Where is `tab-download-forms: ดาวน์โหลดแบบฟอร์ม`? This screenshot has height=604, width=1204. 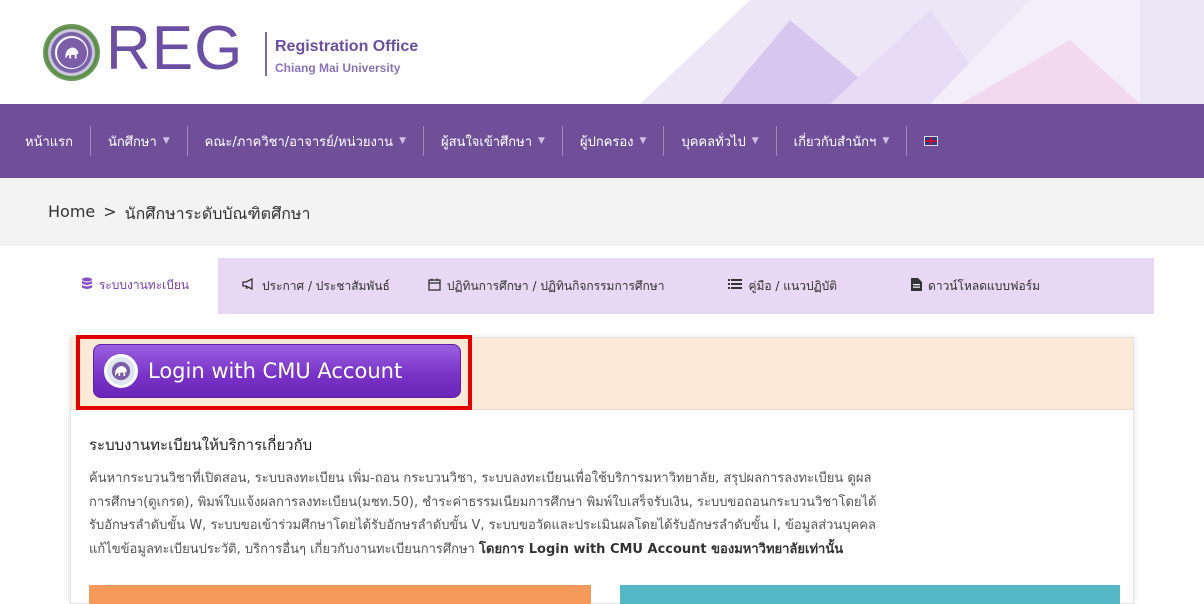
tab-download-forms: ดาวน์โหลดแบบฟอร์ม is located at coordinates (975, 286).